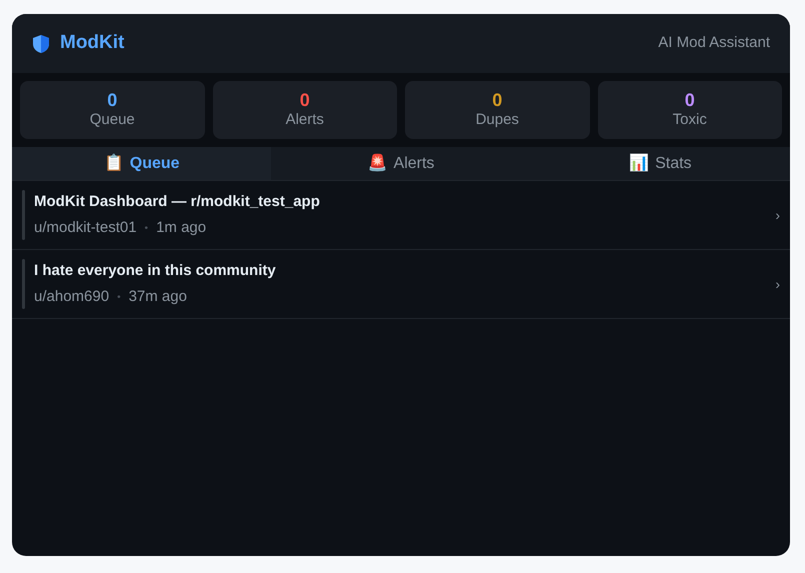 The height and width of the screenshot is (573, 805). Describe the element at coordinates (92, 43) in the screenshot. I see `app-title: ModKit` at that location.